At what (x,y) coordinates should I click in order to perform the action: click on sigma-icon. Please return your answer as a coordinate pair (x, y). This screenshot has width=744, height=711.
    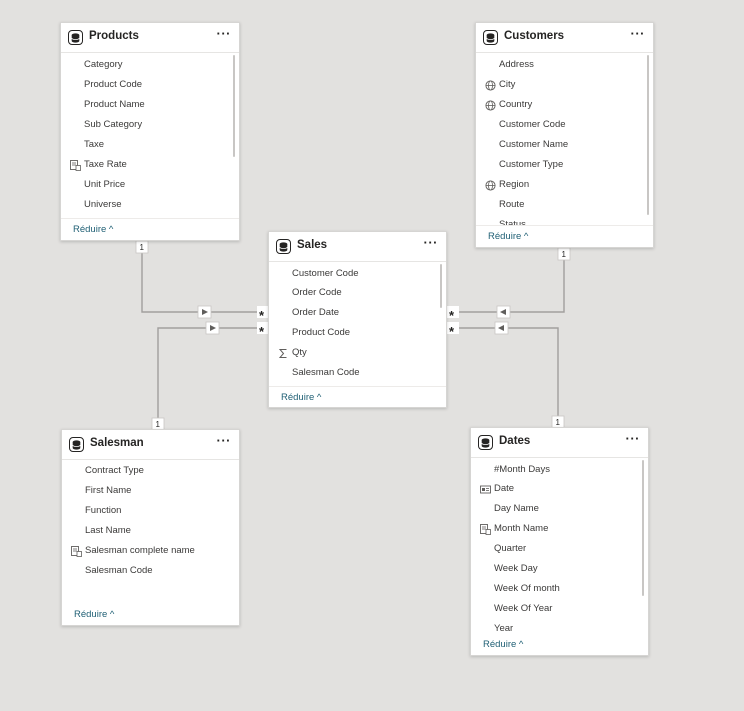
    Looking at the image, I should click on (282, 353).